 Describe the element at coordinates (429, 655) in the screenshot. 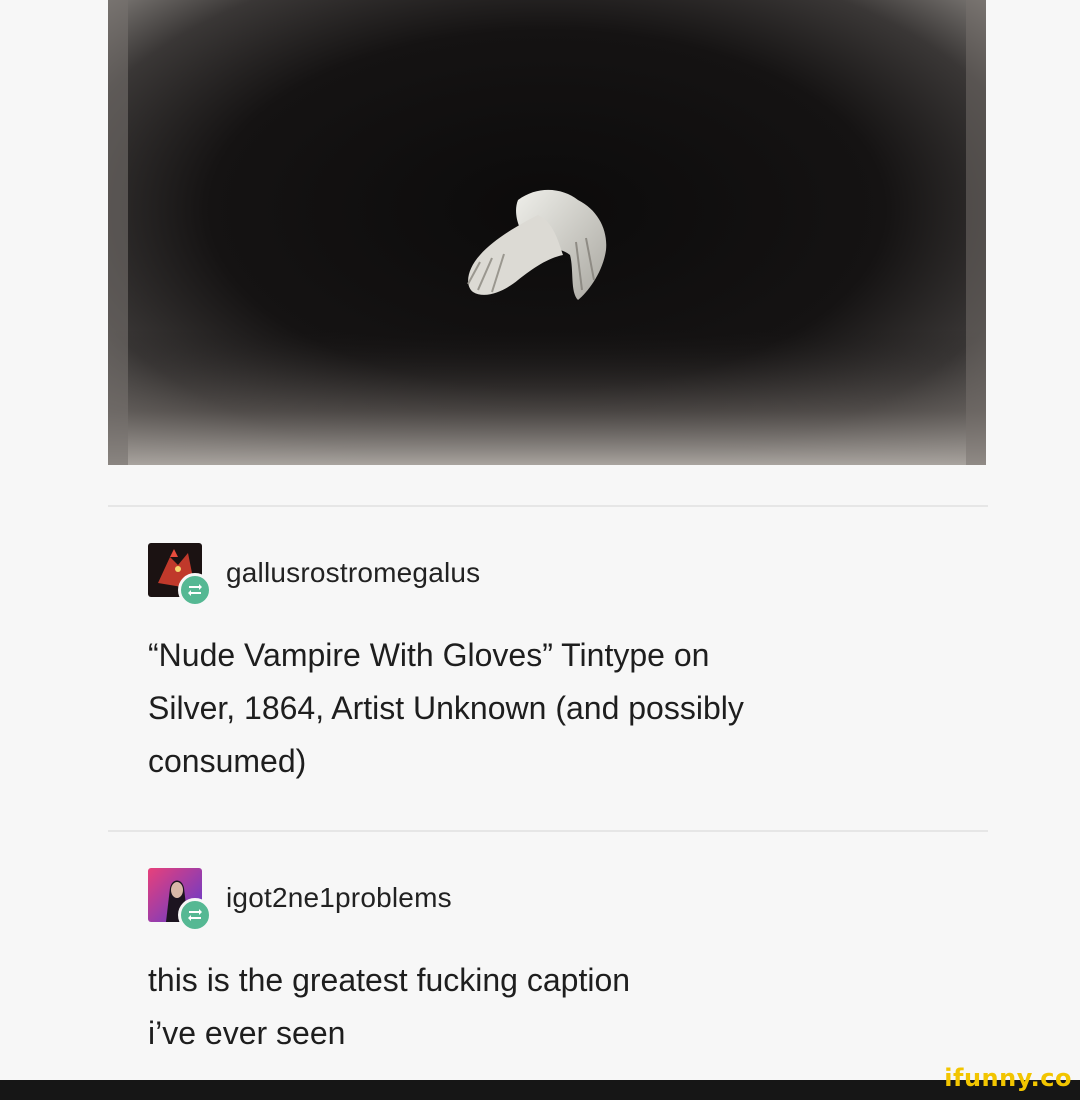

I see `post-text-line: “Nude Vampire With Gloves” Tintype on` at that location.